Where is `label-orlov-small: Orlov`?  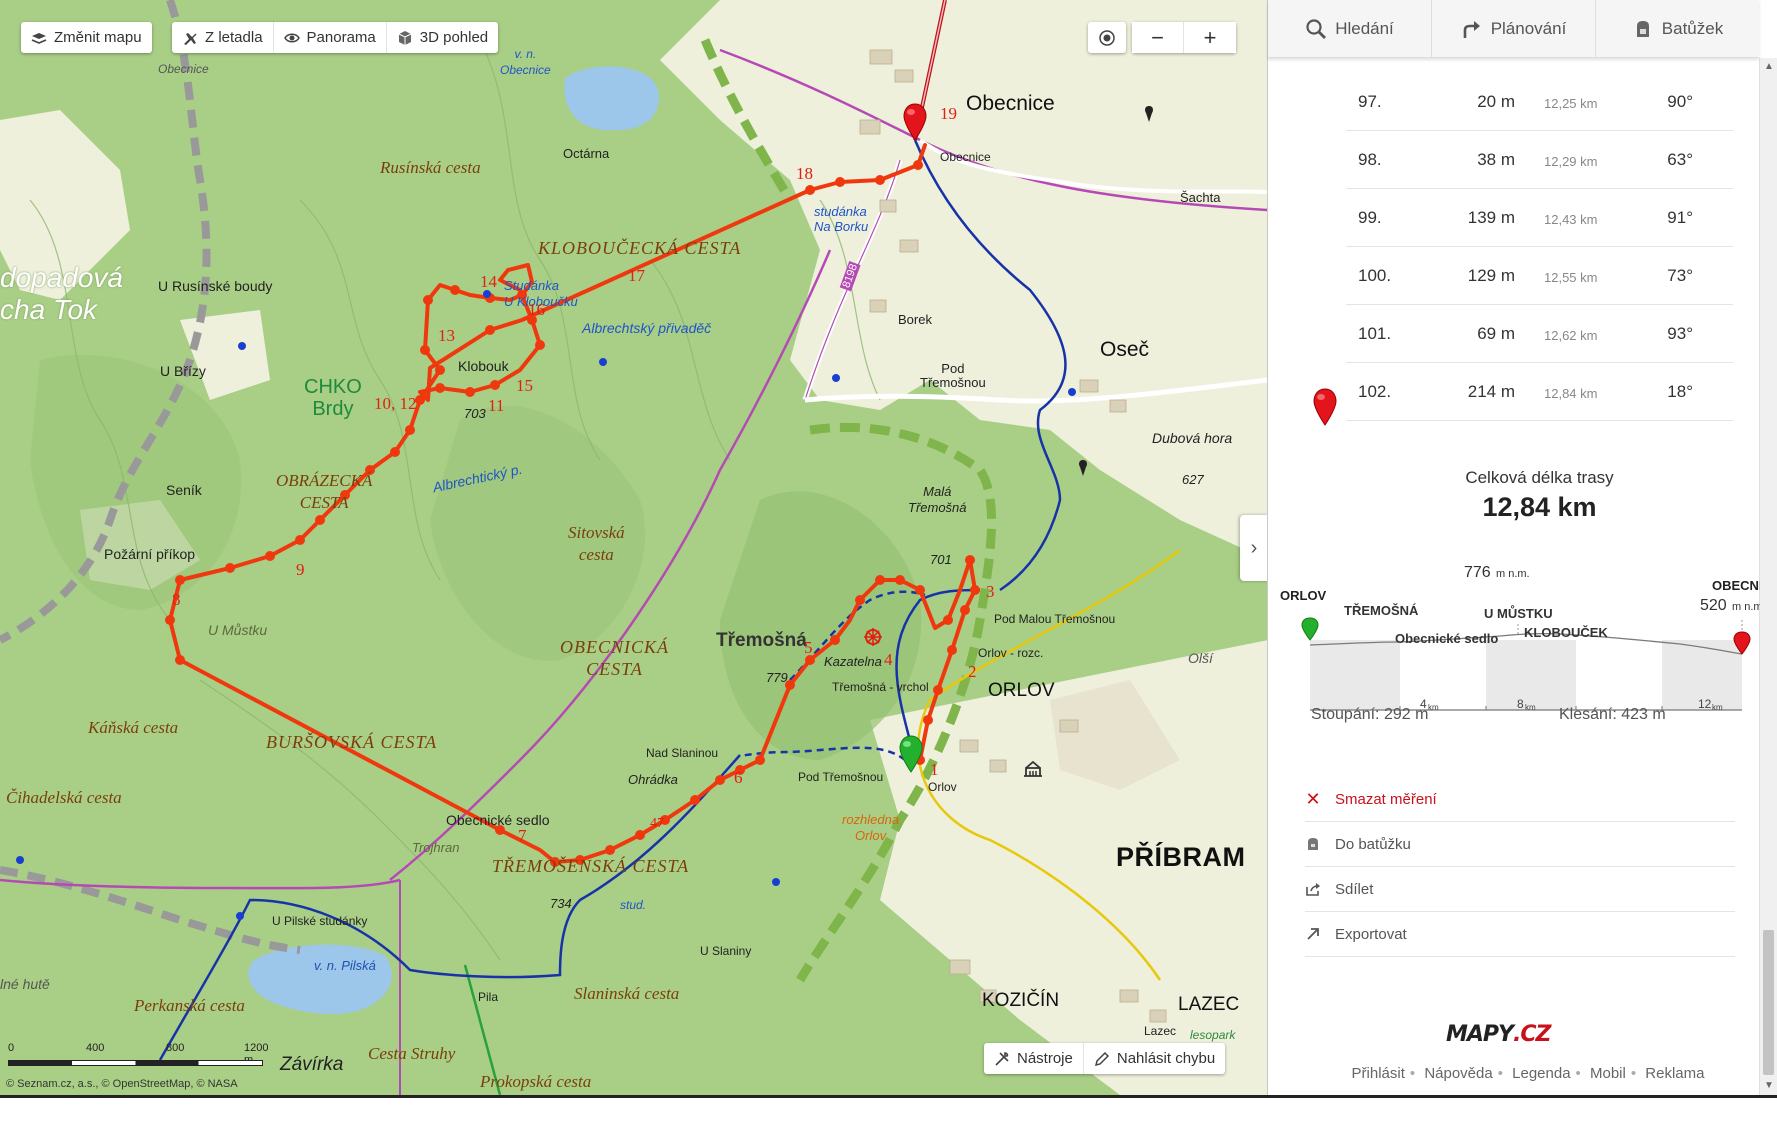 label-orlov-small: Orlov is located at coordinates (942, 787).